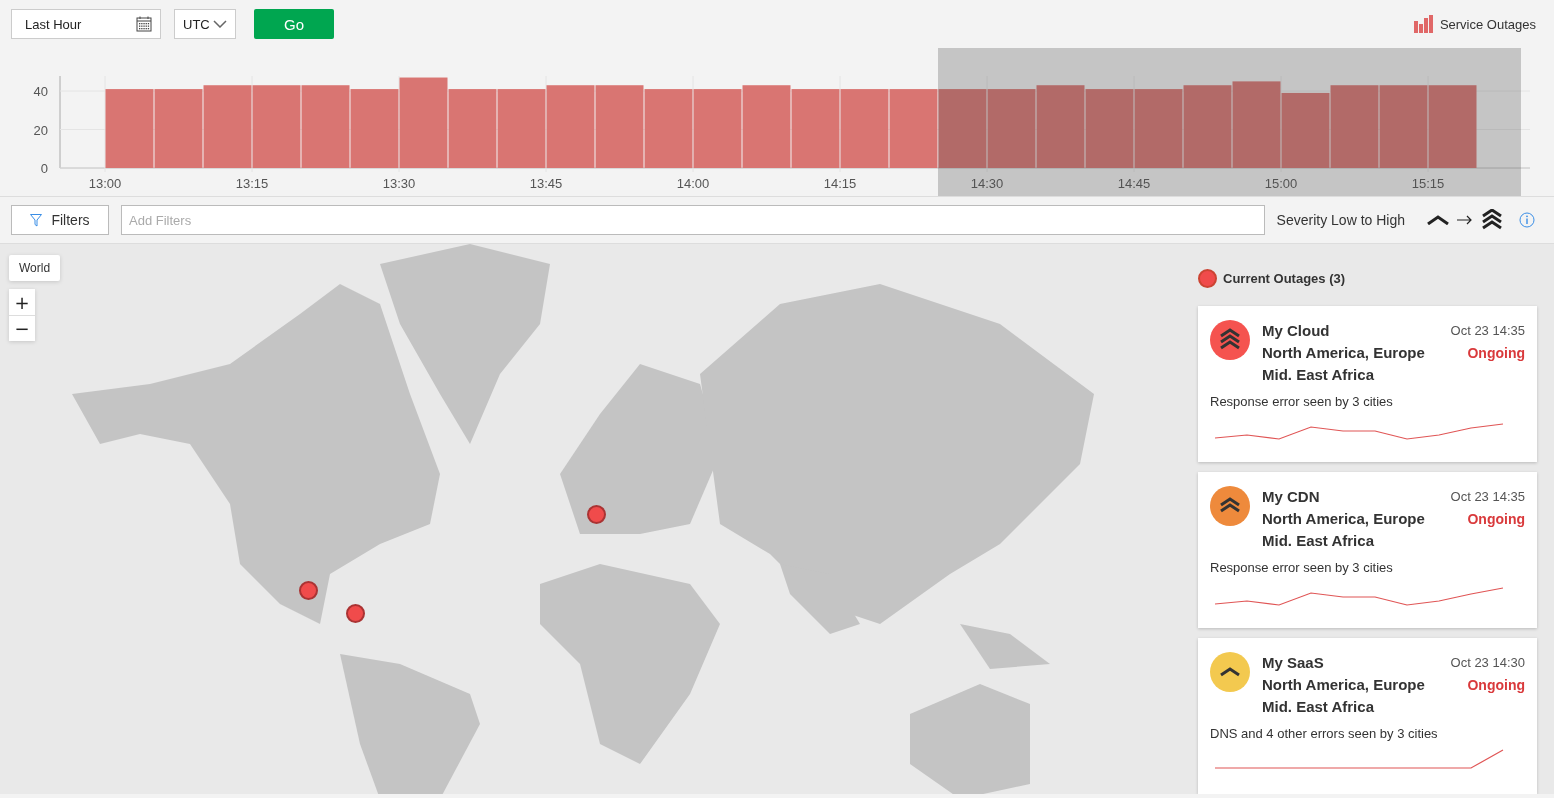 The image size is (1554, 798). What do you see at coordinates (1281, 183) in the screenshot?
I see `axis-label: 15:00` at bounding box center [1281, 183].